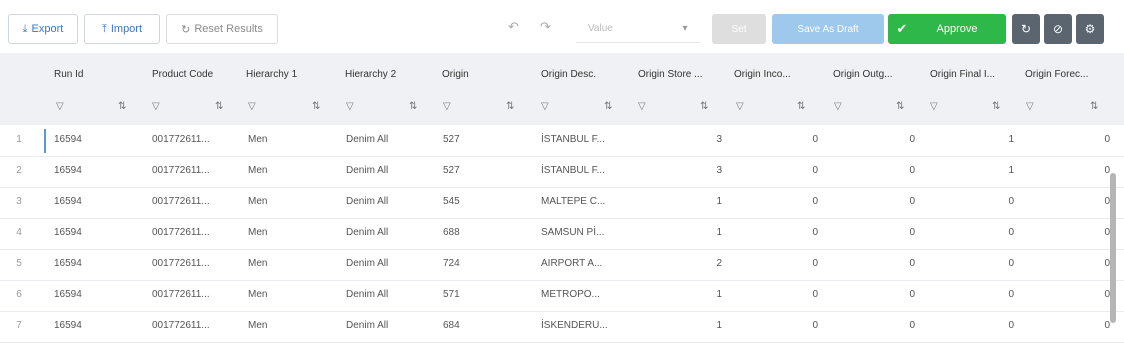 The width and height of the screenshot is (1124, 364). What do you see at coordinates (488, 263) in the screenshot?
I see `cell-origin: 724` at bounding box center [488, 263].